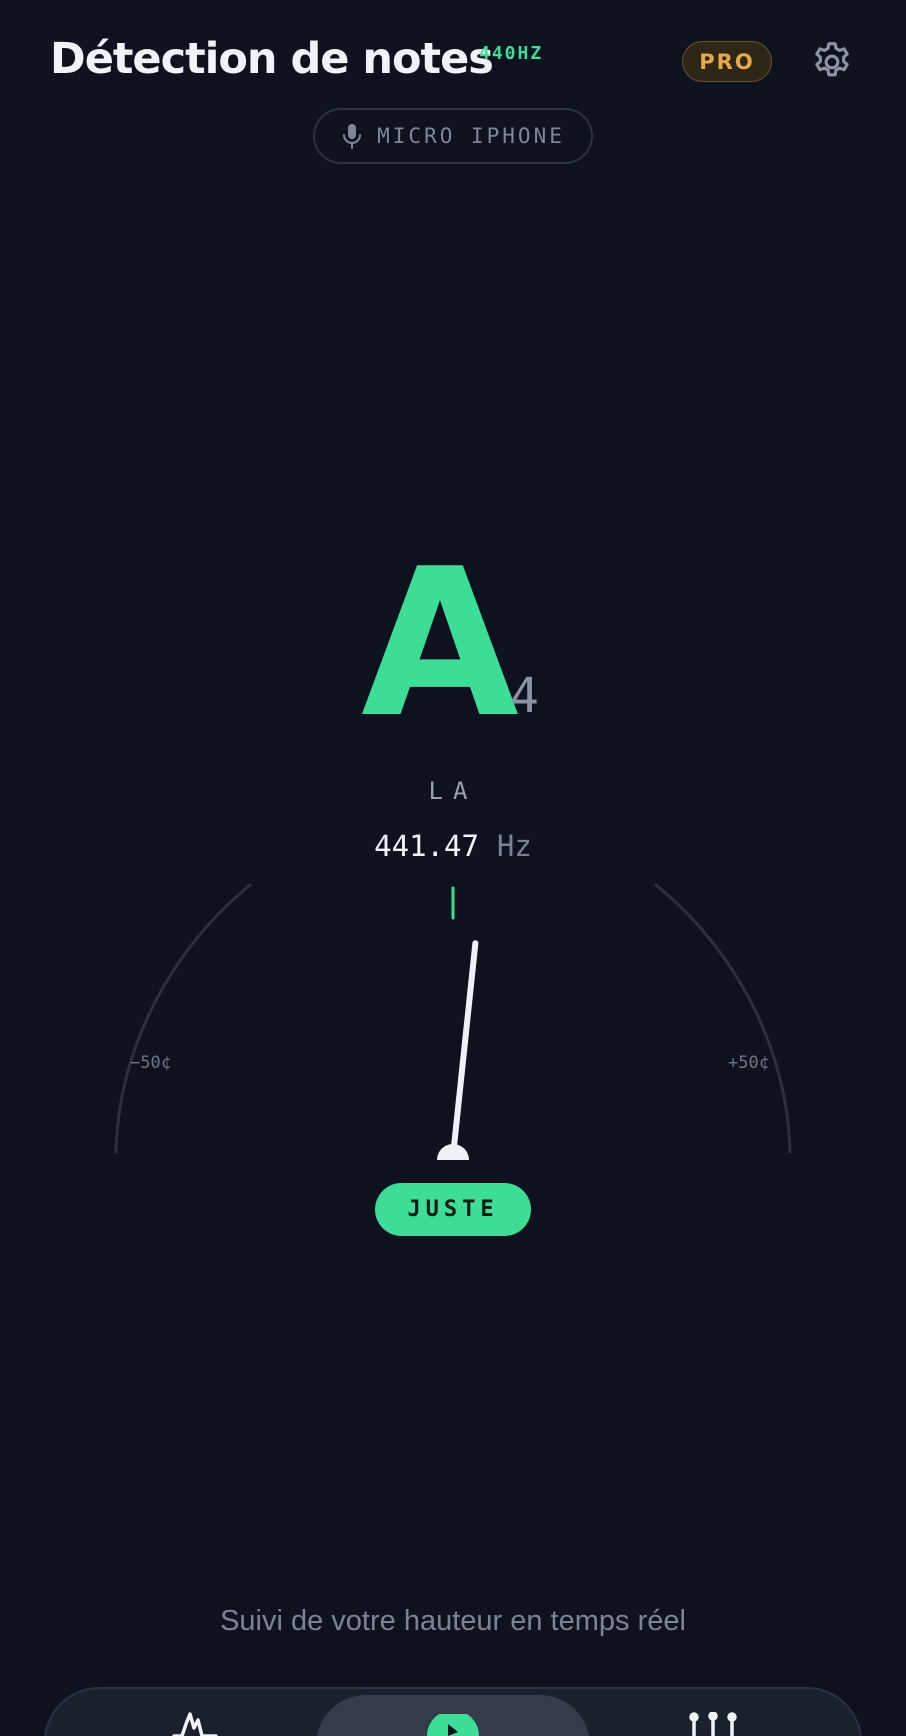  What do you see at coordinates (464, 1049) in the screenshot?
I see `tuner-needle` at bounding box center [464, 1049].